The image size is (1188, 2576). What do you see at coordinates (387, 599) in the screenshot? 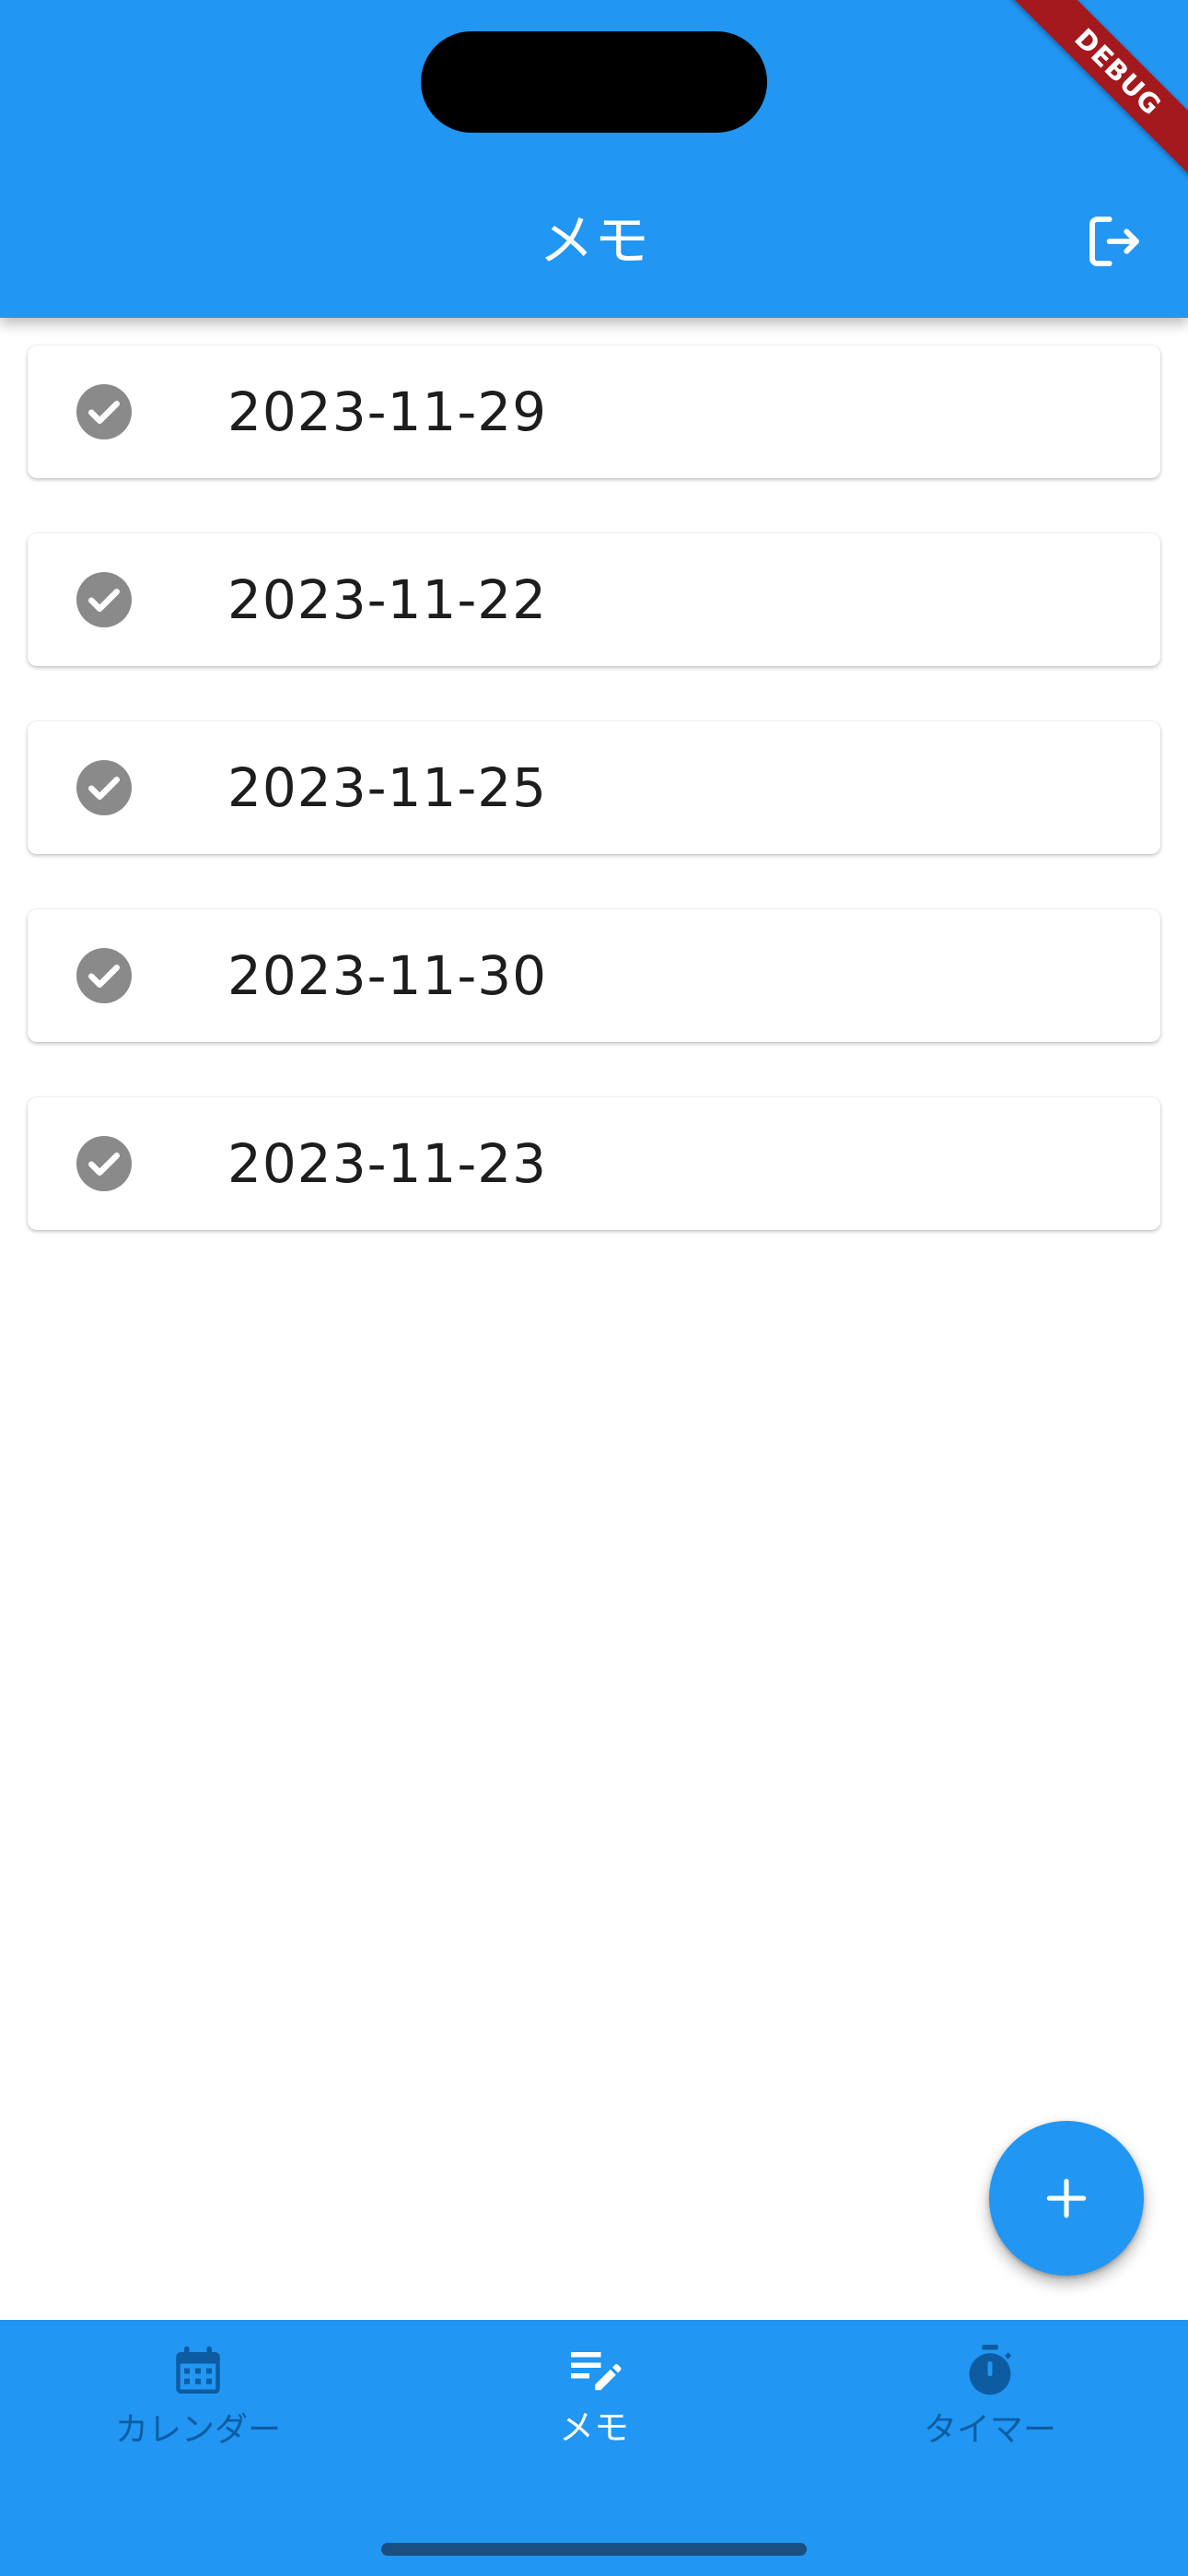
I see `memo-date: 2023-11-22` at bounding box center [387, 599].